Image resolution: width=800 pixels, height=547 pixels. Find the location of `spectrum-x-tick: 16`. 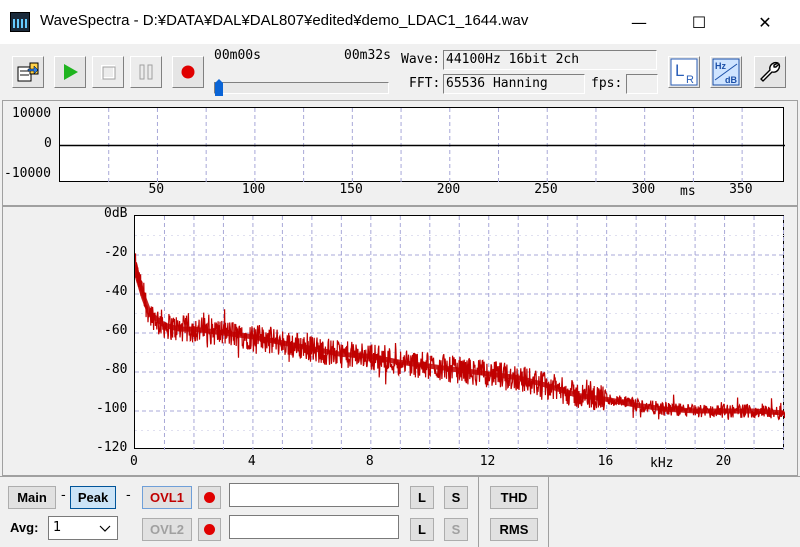

spectrum-x-tick: 16 is located at coordinates (605, 461).